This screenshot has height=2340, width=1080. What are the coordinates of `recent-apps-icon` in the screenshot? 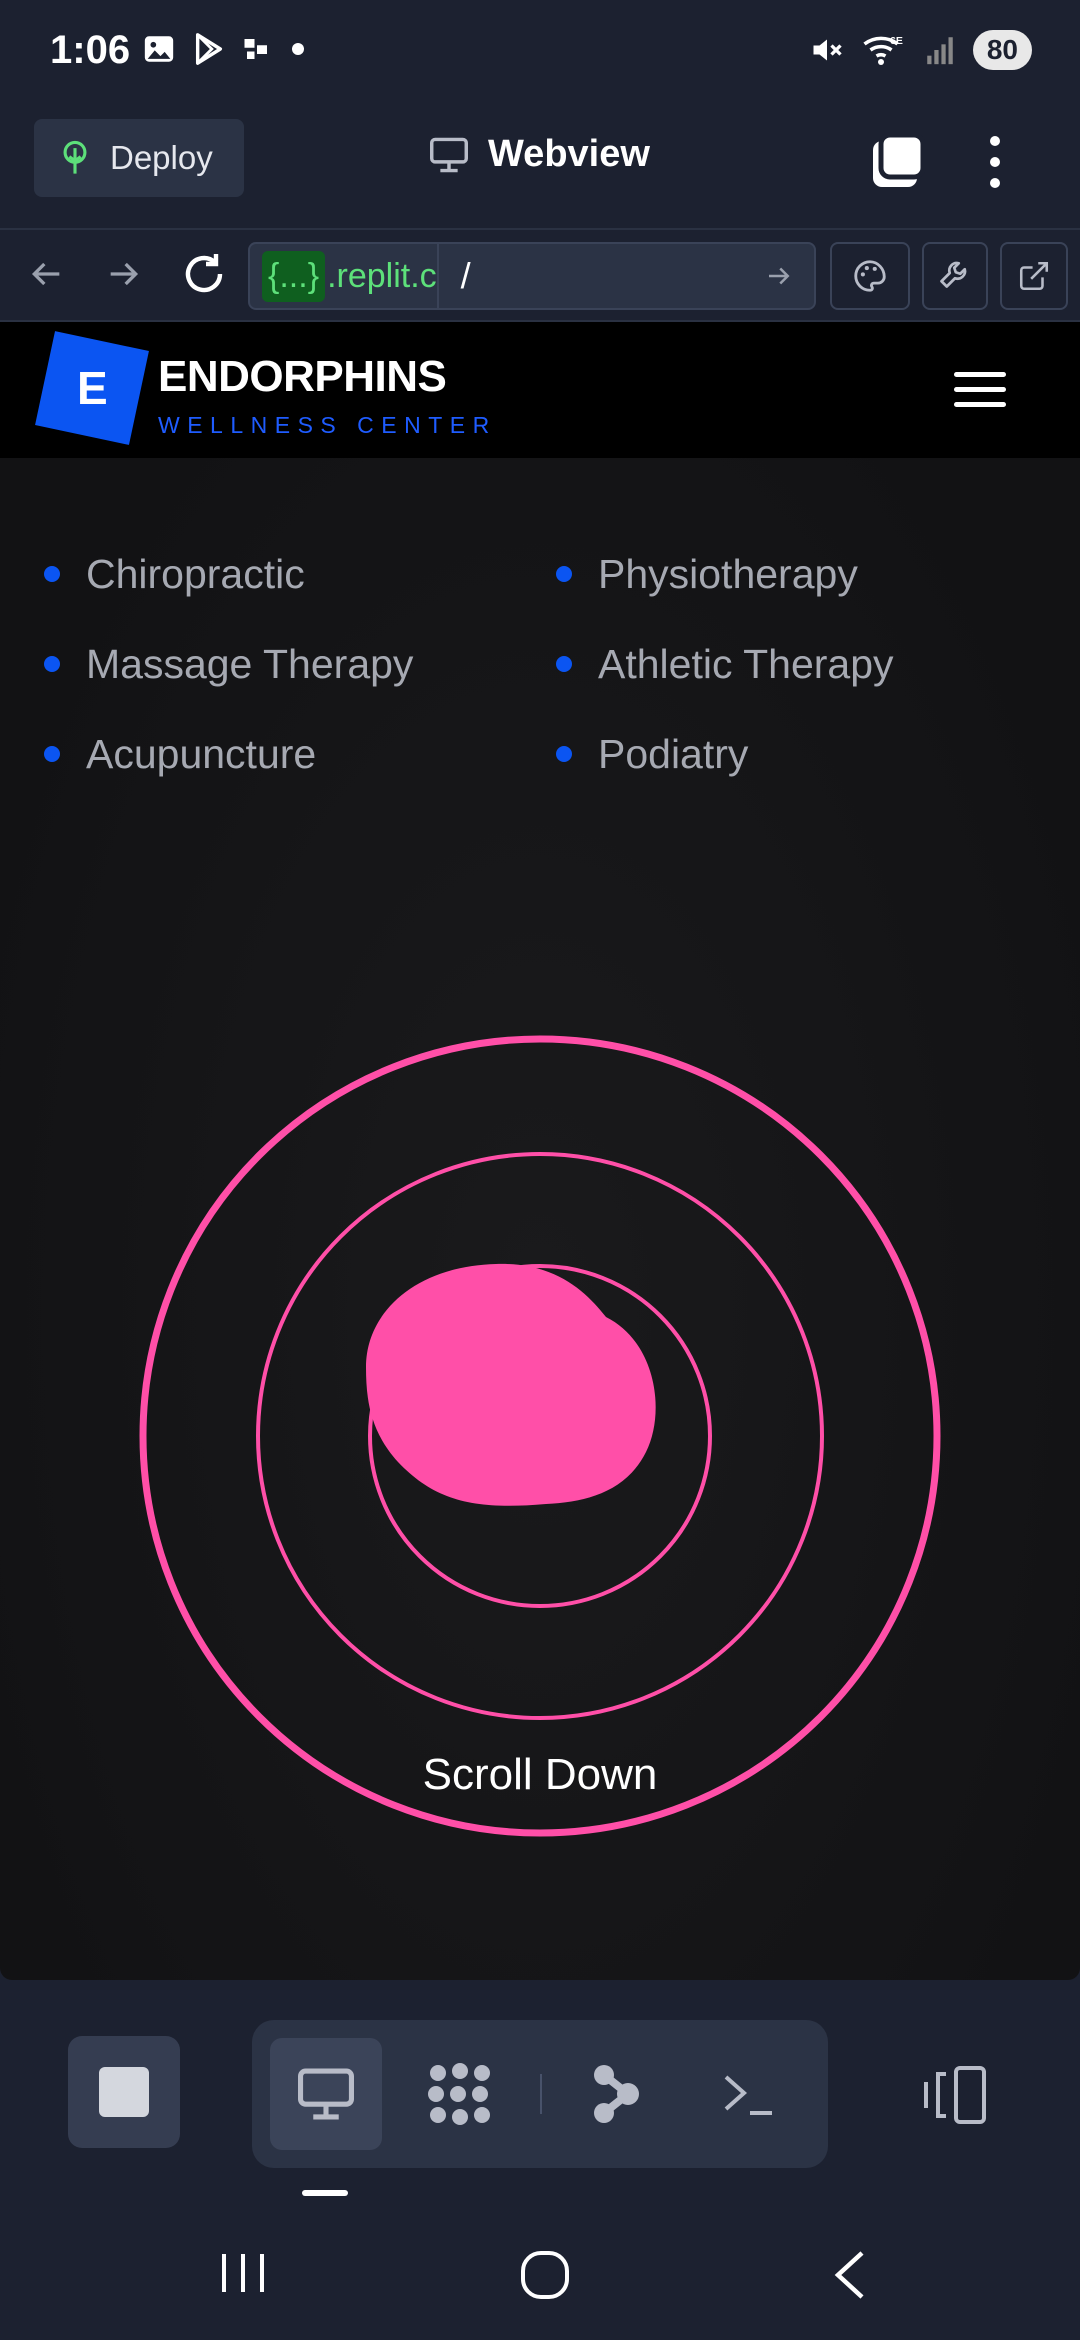 It's located at (243, 2273).